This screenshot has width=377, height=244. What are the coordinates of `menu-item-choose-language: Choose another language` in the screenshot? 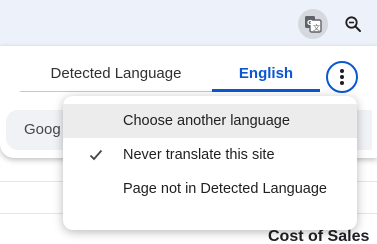 It's located at (210, 121).